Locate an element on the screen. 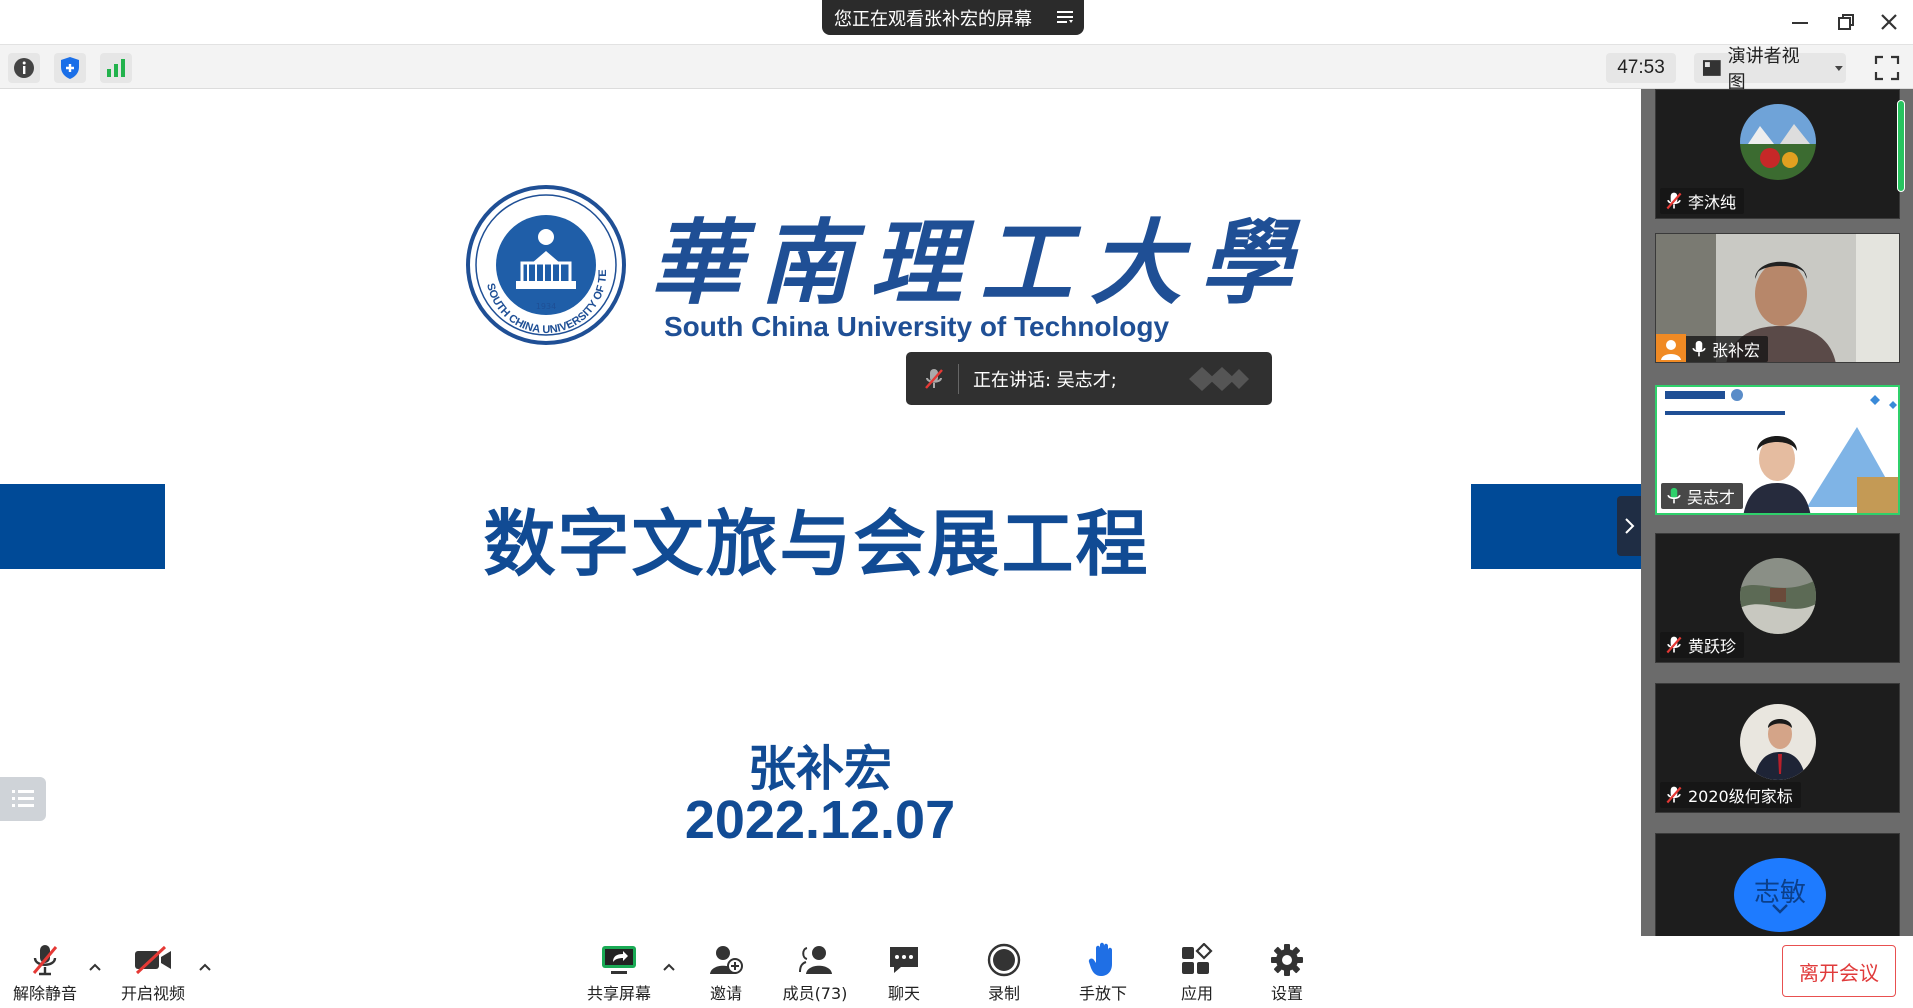 This screenshot has height=1008, width=1913. university-name-cn: 華南理工大學 is located at coordinates (980, 263).